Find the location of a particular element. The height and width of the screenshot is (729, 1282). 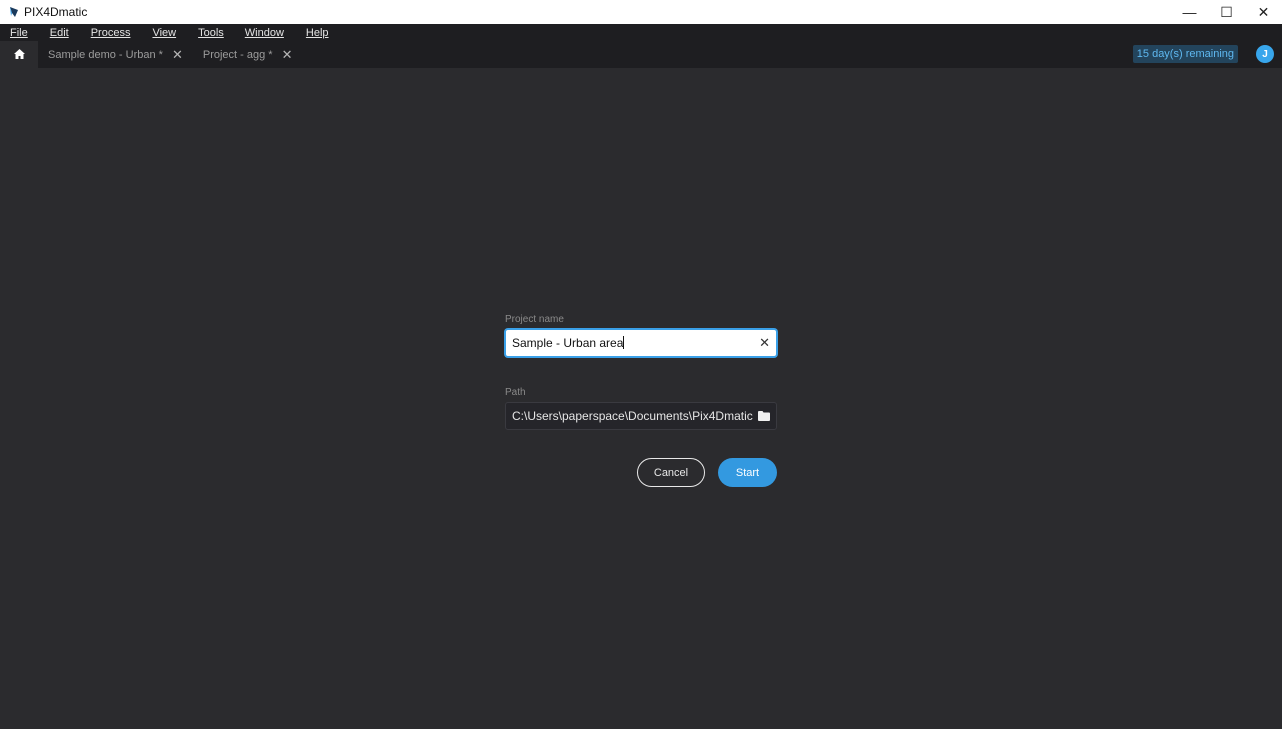

tab-sample-demo-urban: Sample demo - Urban * ✕ is located at coordinates (115, 54).